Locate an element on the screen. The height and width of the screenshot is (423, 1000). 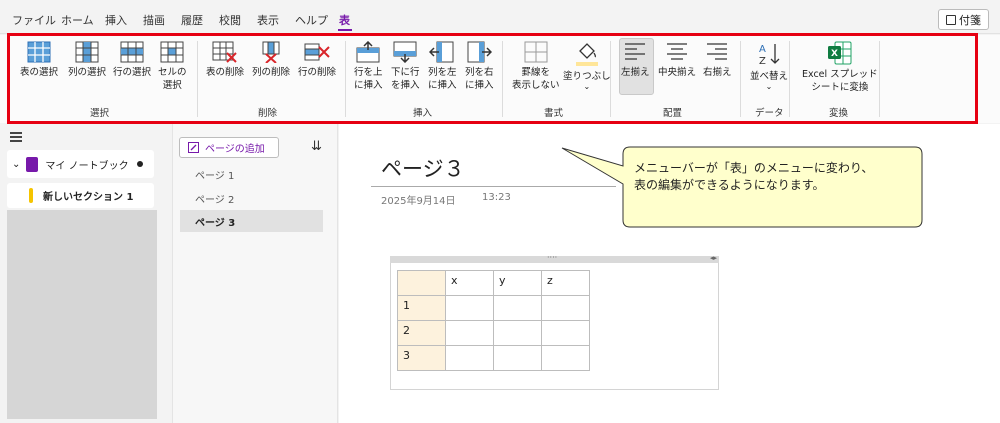
page-time: 13:23 is located at coordinates (496, 197).